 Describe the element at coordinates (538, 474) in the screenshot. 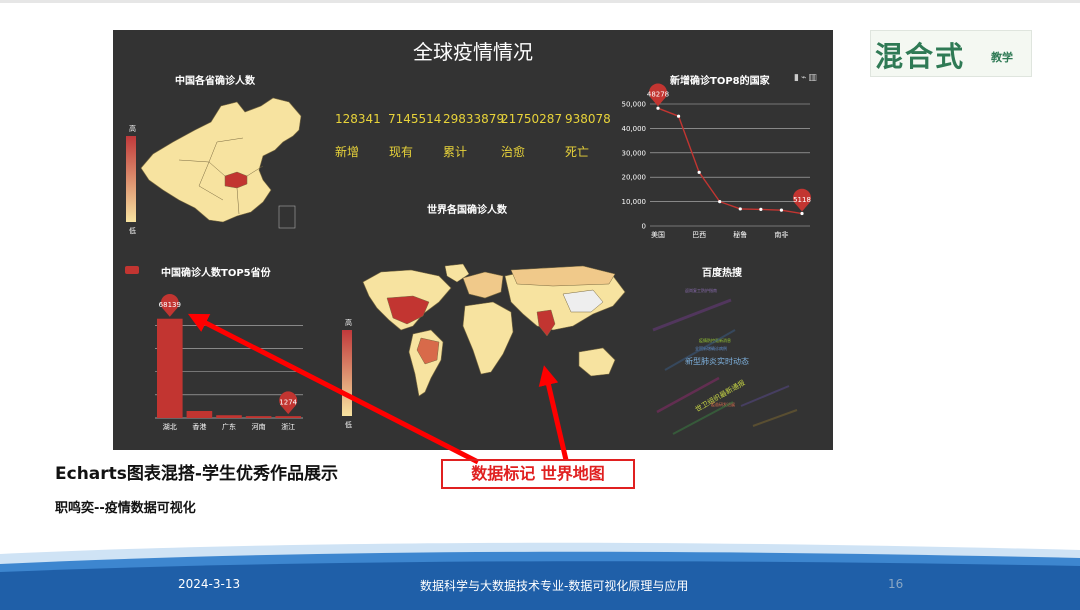

I see `callout-box: 数据标记 世界地图` at that location.